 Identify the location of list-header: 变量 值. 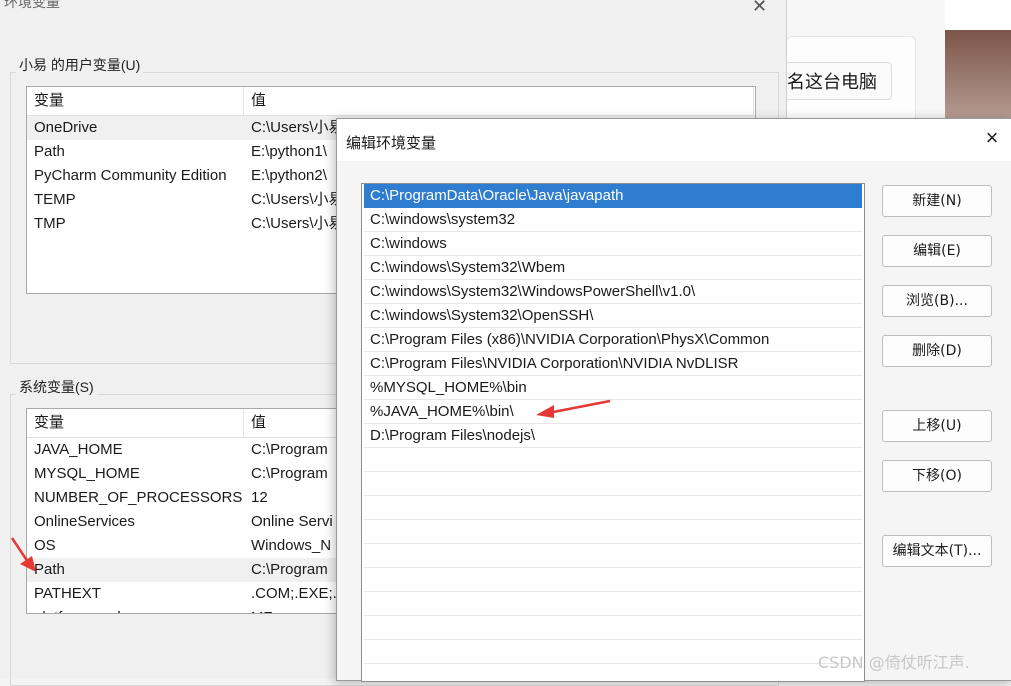
(391, 101).